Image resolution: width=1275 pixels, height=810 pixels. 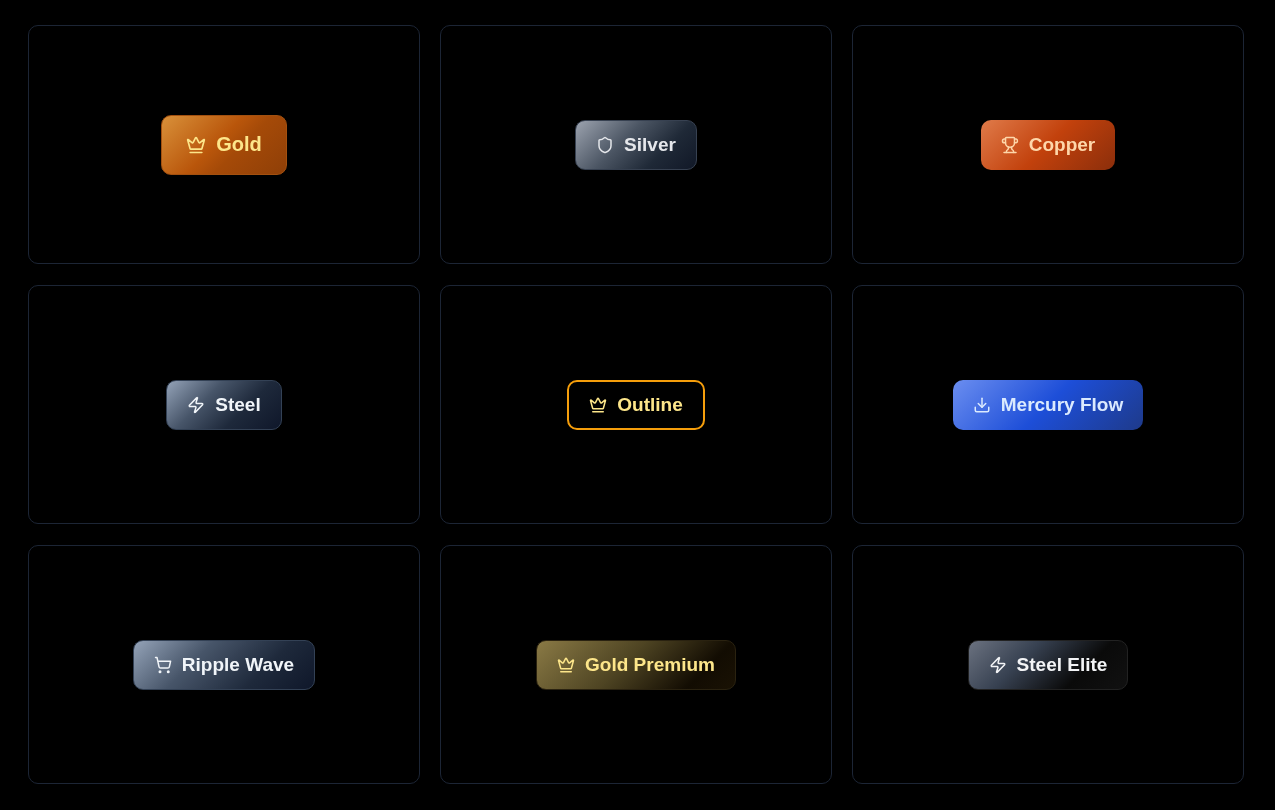 I want to click on metal-button: Silver, so click(x=636, y=144).